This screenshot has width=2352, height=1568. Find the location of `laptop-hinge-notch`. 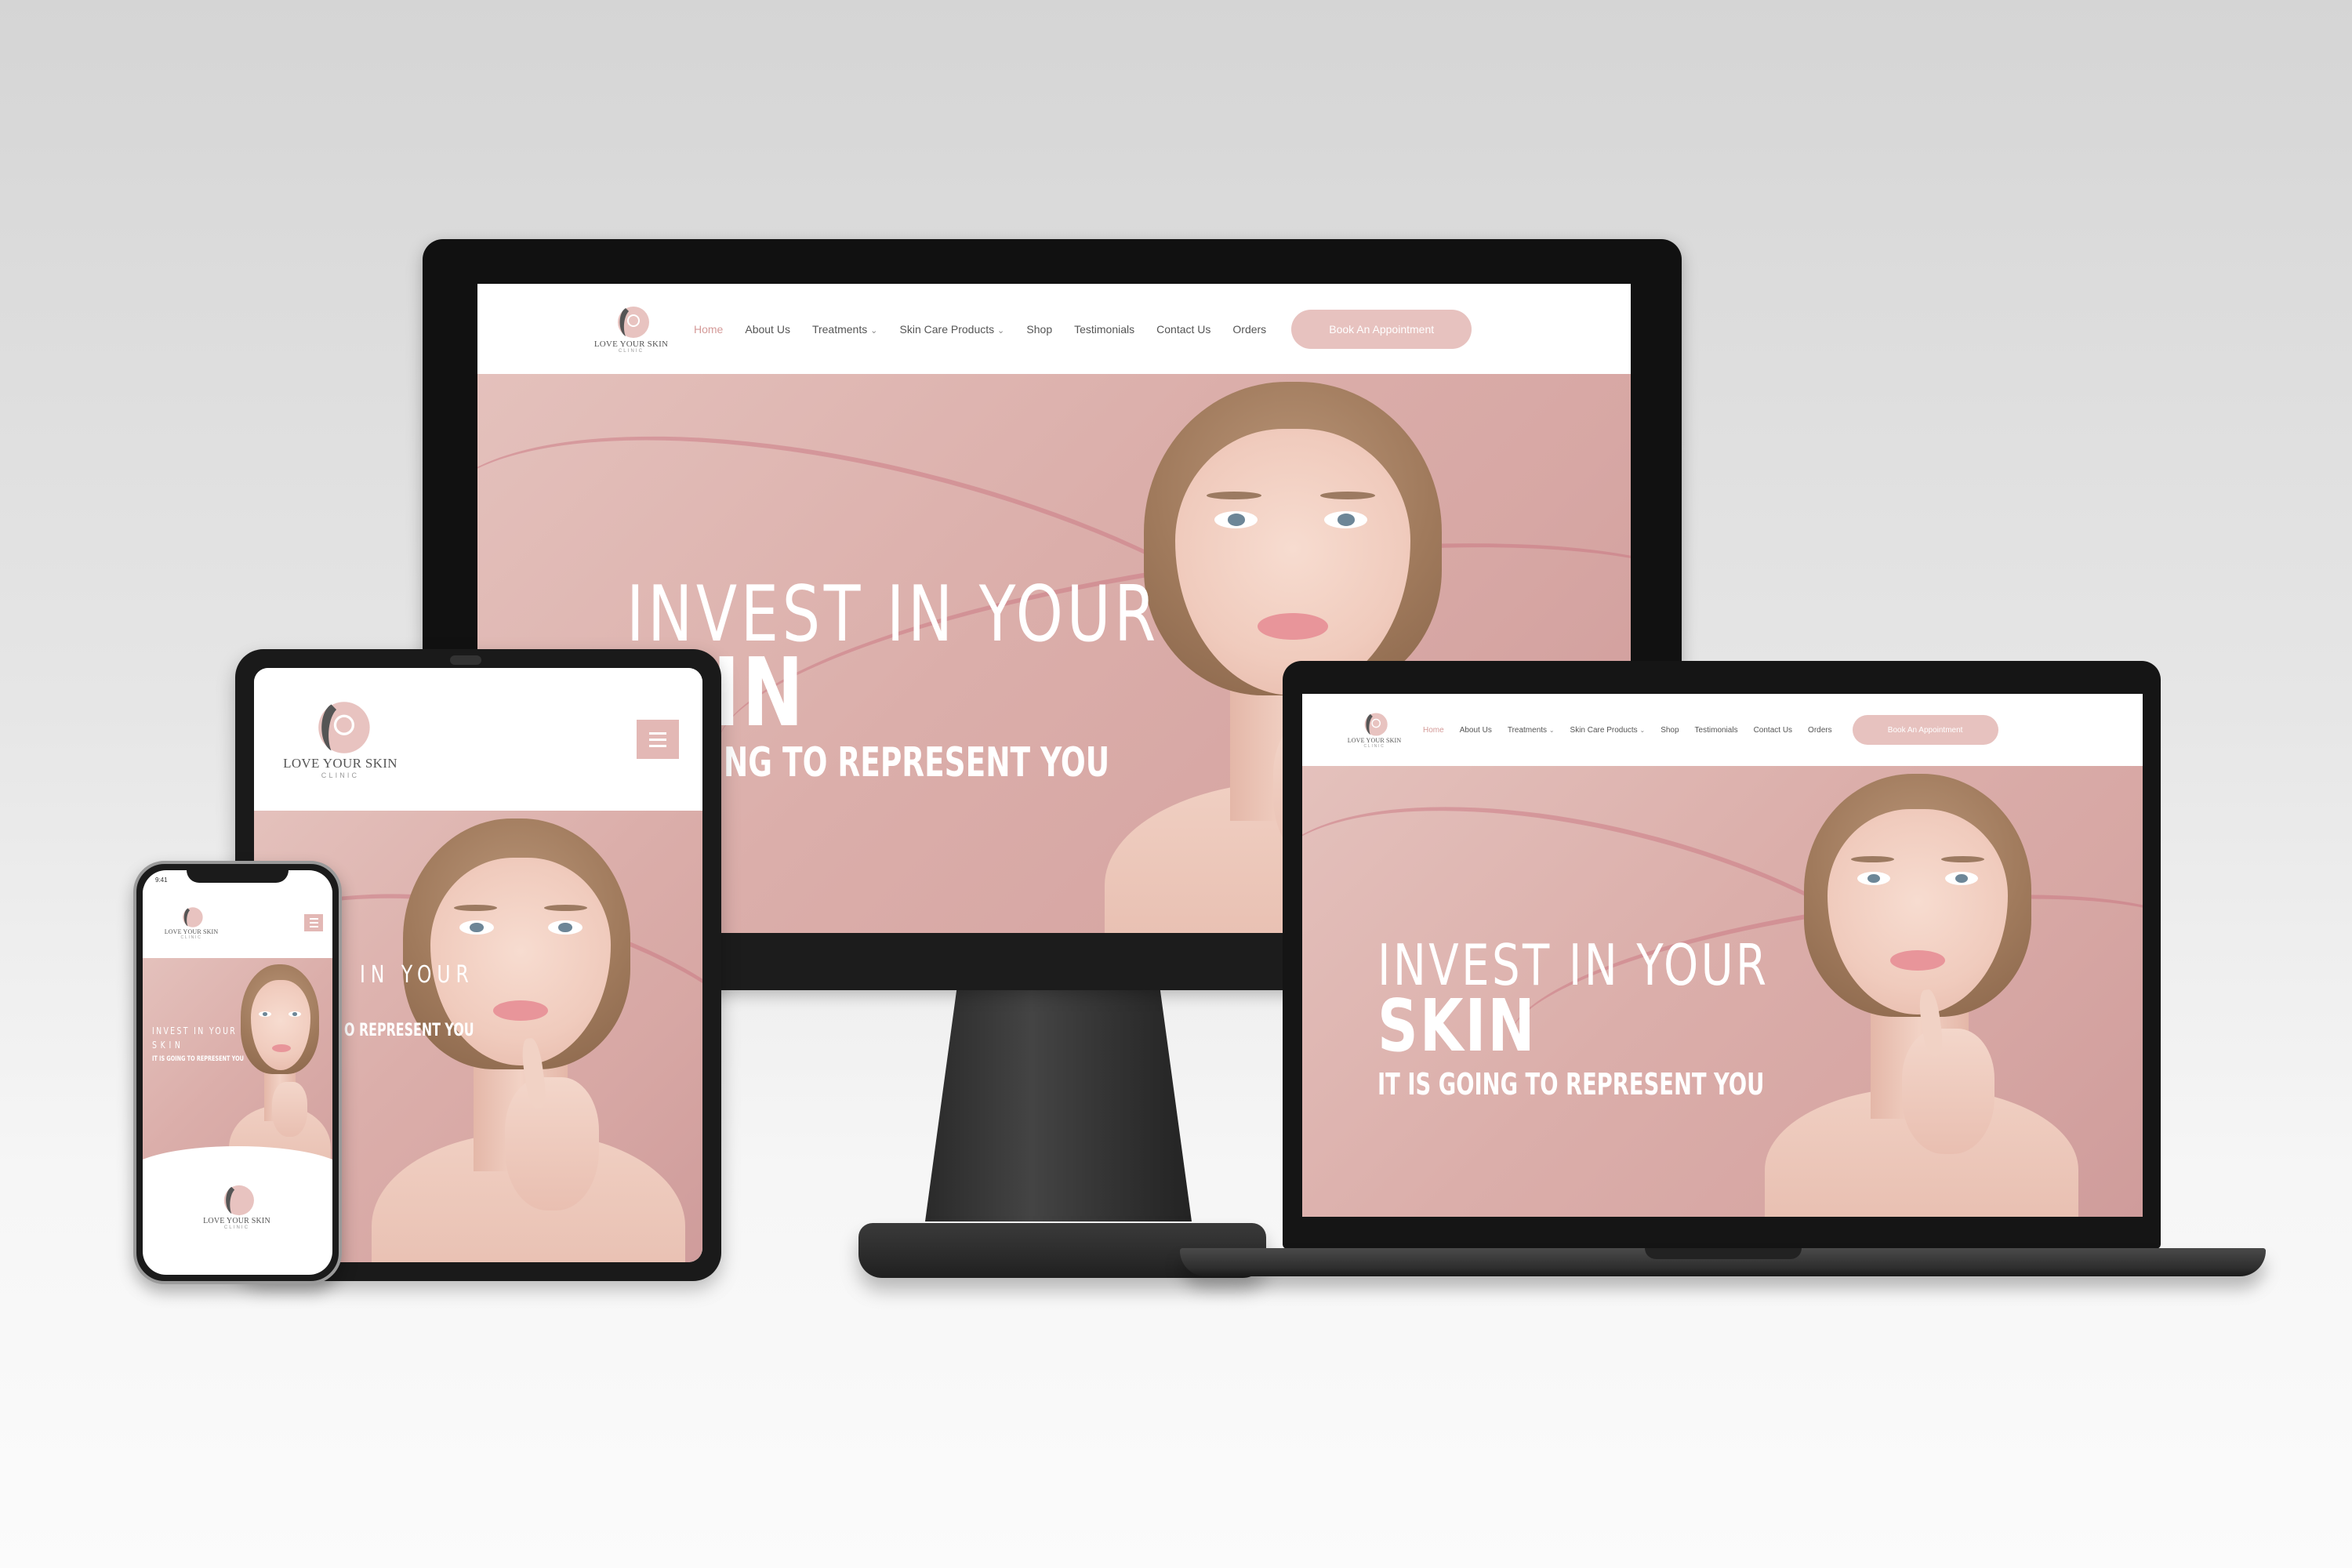

laptop-hinge-notch is located at coordinates (1724, 1253).